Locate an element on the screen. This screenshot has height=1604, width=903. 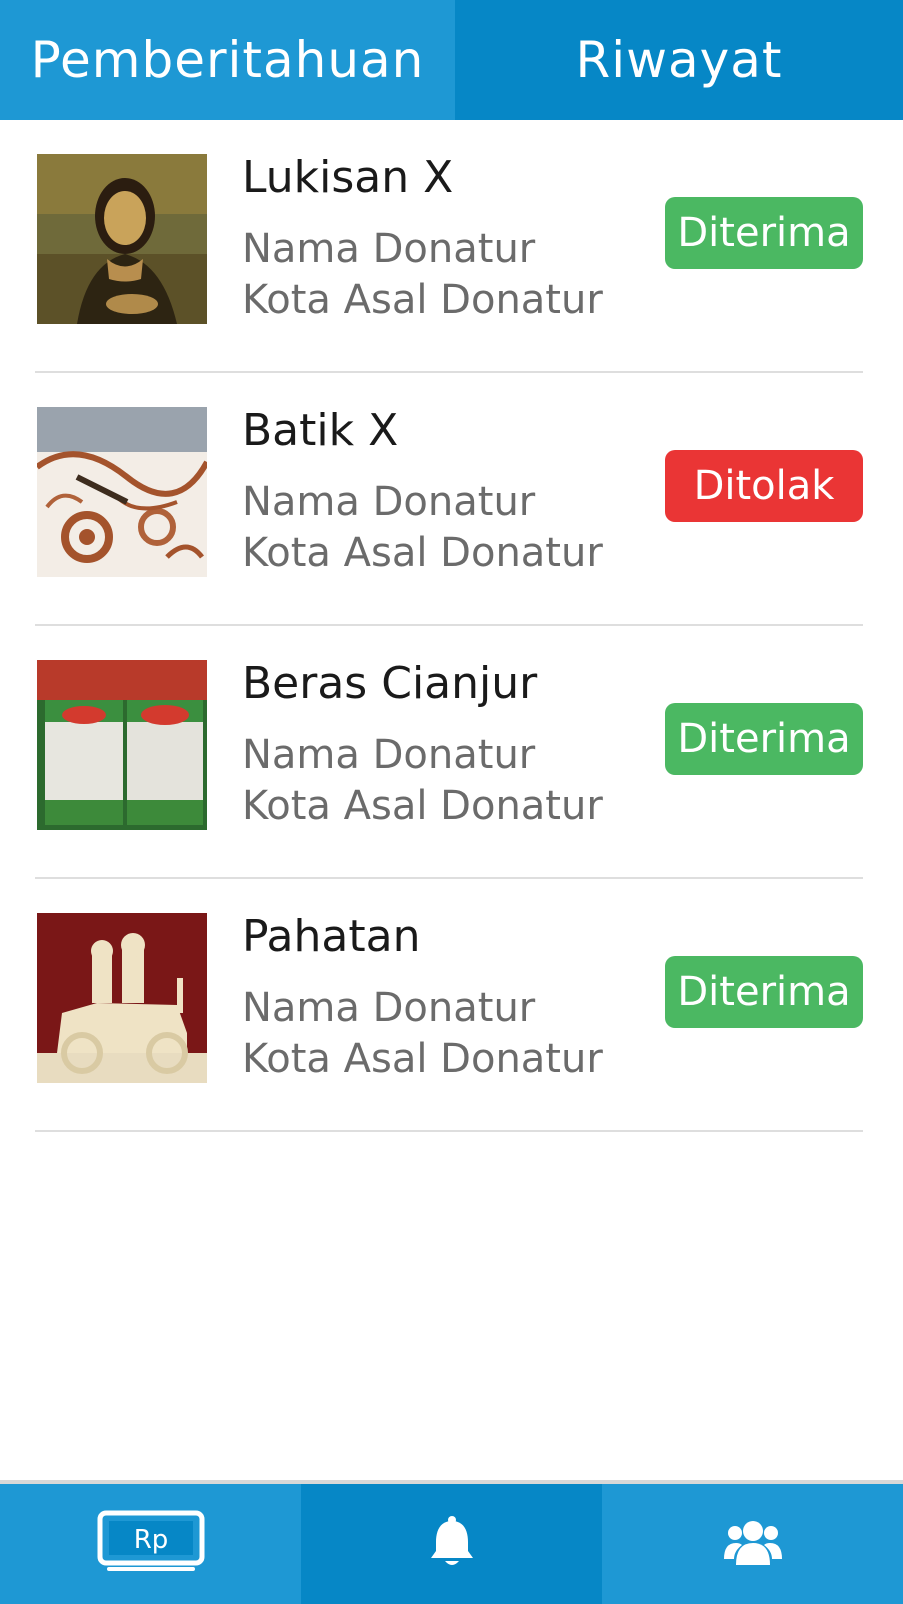
nav-community is located at coordinates (752, 1544).